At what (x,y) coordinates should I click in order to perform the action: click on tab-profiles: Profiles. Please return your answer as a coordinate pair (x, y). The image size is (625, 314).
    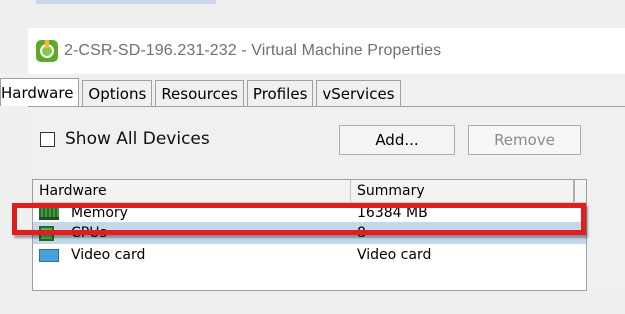
    Looking at the image, I should click on (280, 93).